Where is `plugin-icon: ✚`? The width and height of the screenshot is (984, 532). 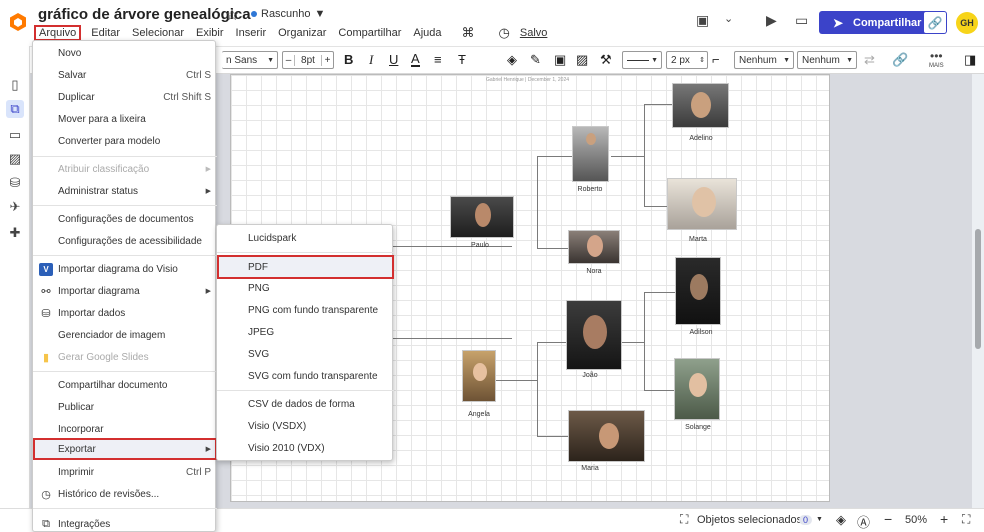 plugin-icon: ✚ is located at coordinates (15, 233).